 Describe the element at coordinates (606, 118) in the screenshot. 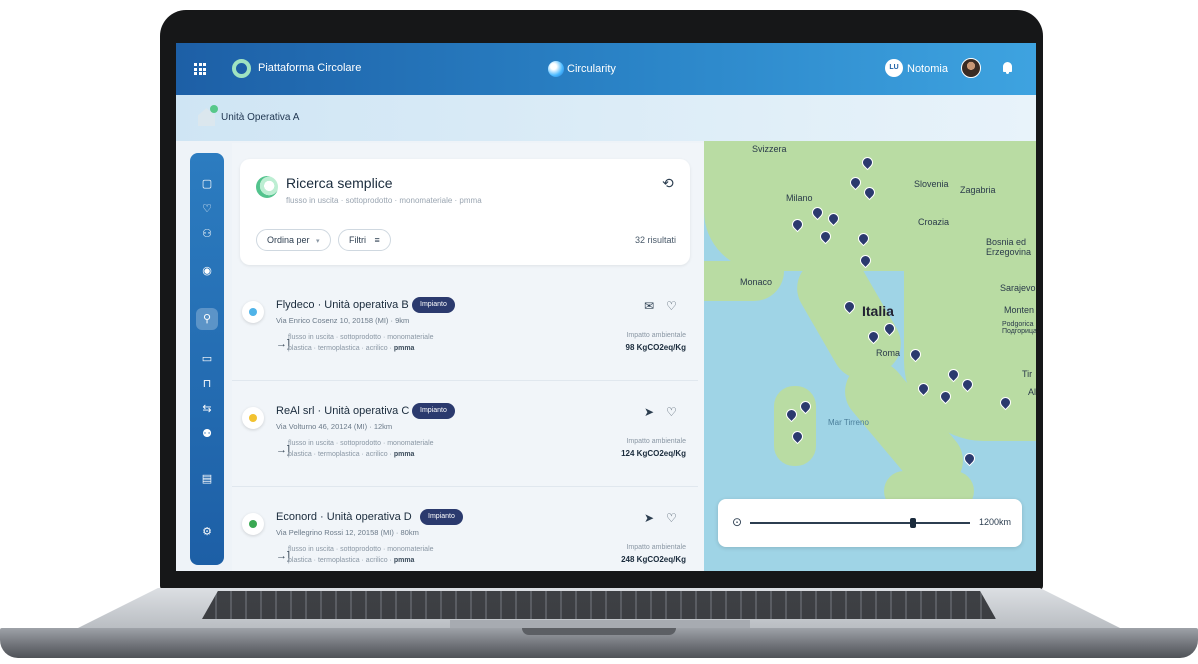

I see `unit-bar: Unità Operativa A` at that location.